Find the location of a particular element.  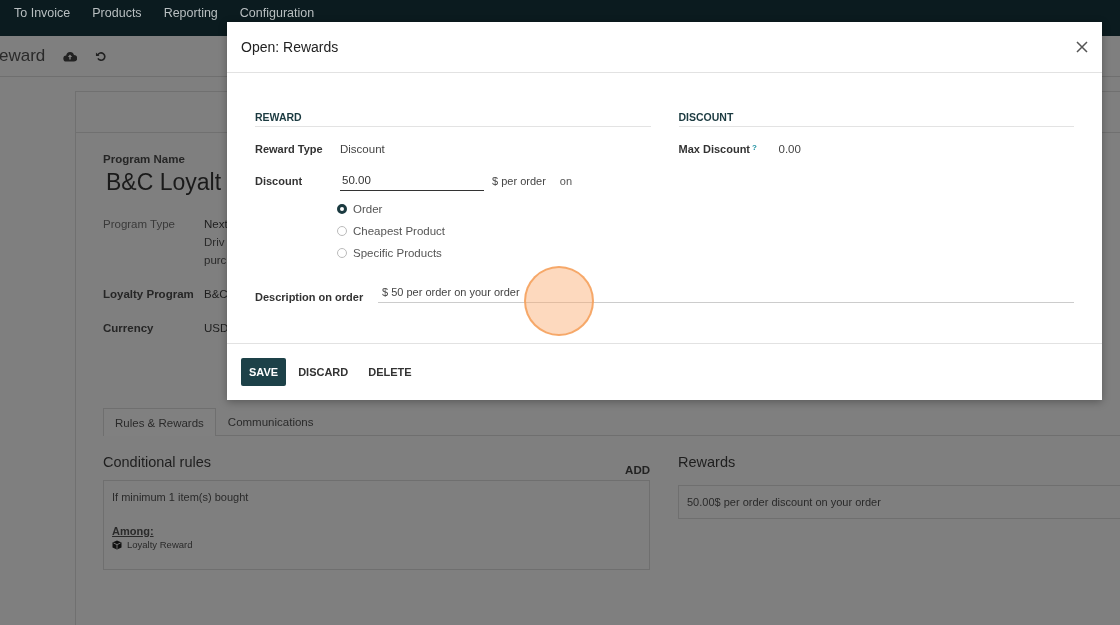

add-button: ADD is located at coordinates (637, 470).